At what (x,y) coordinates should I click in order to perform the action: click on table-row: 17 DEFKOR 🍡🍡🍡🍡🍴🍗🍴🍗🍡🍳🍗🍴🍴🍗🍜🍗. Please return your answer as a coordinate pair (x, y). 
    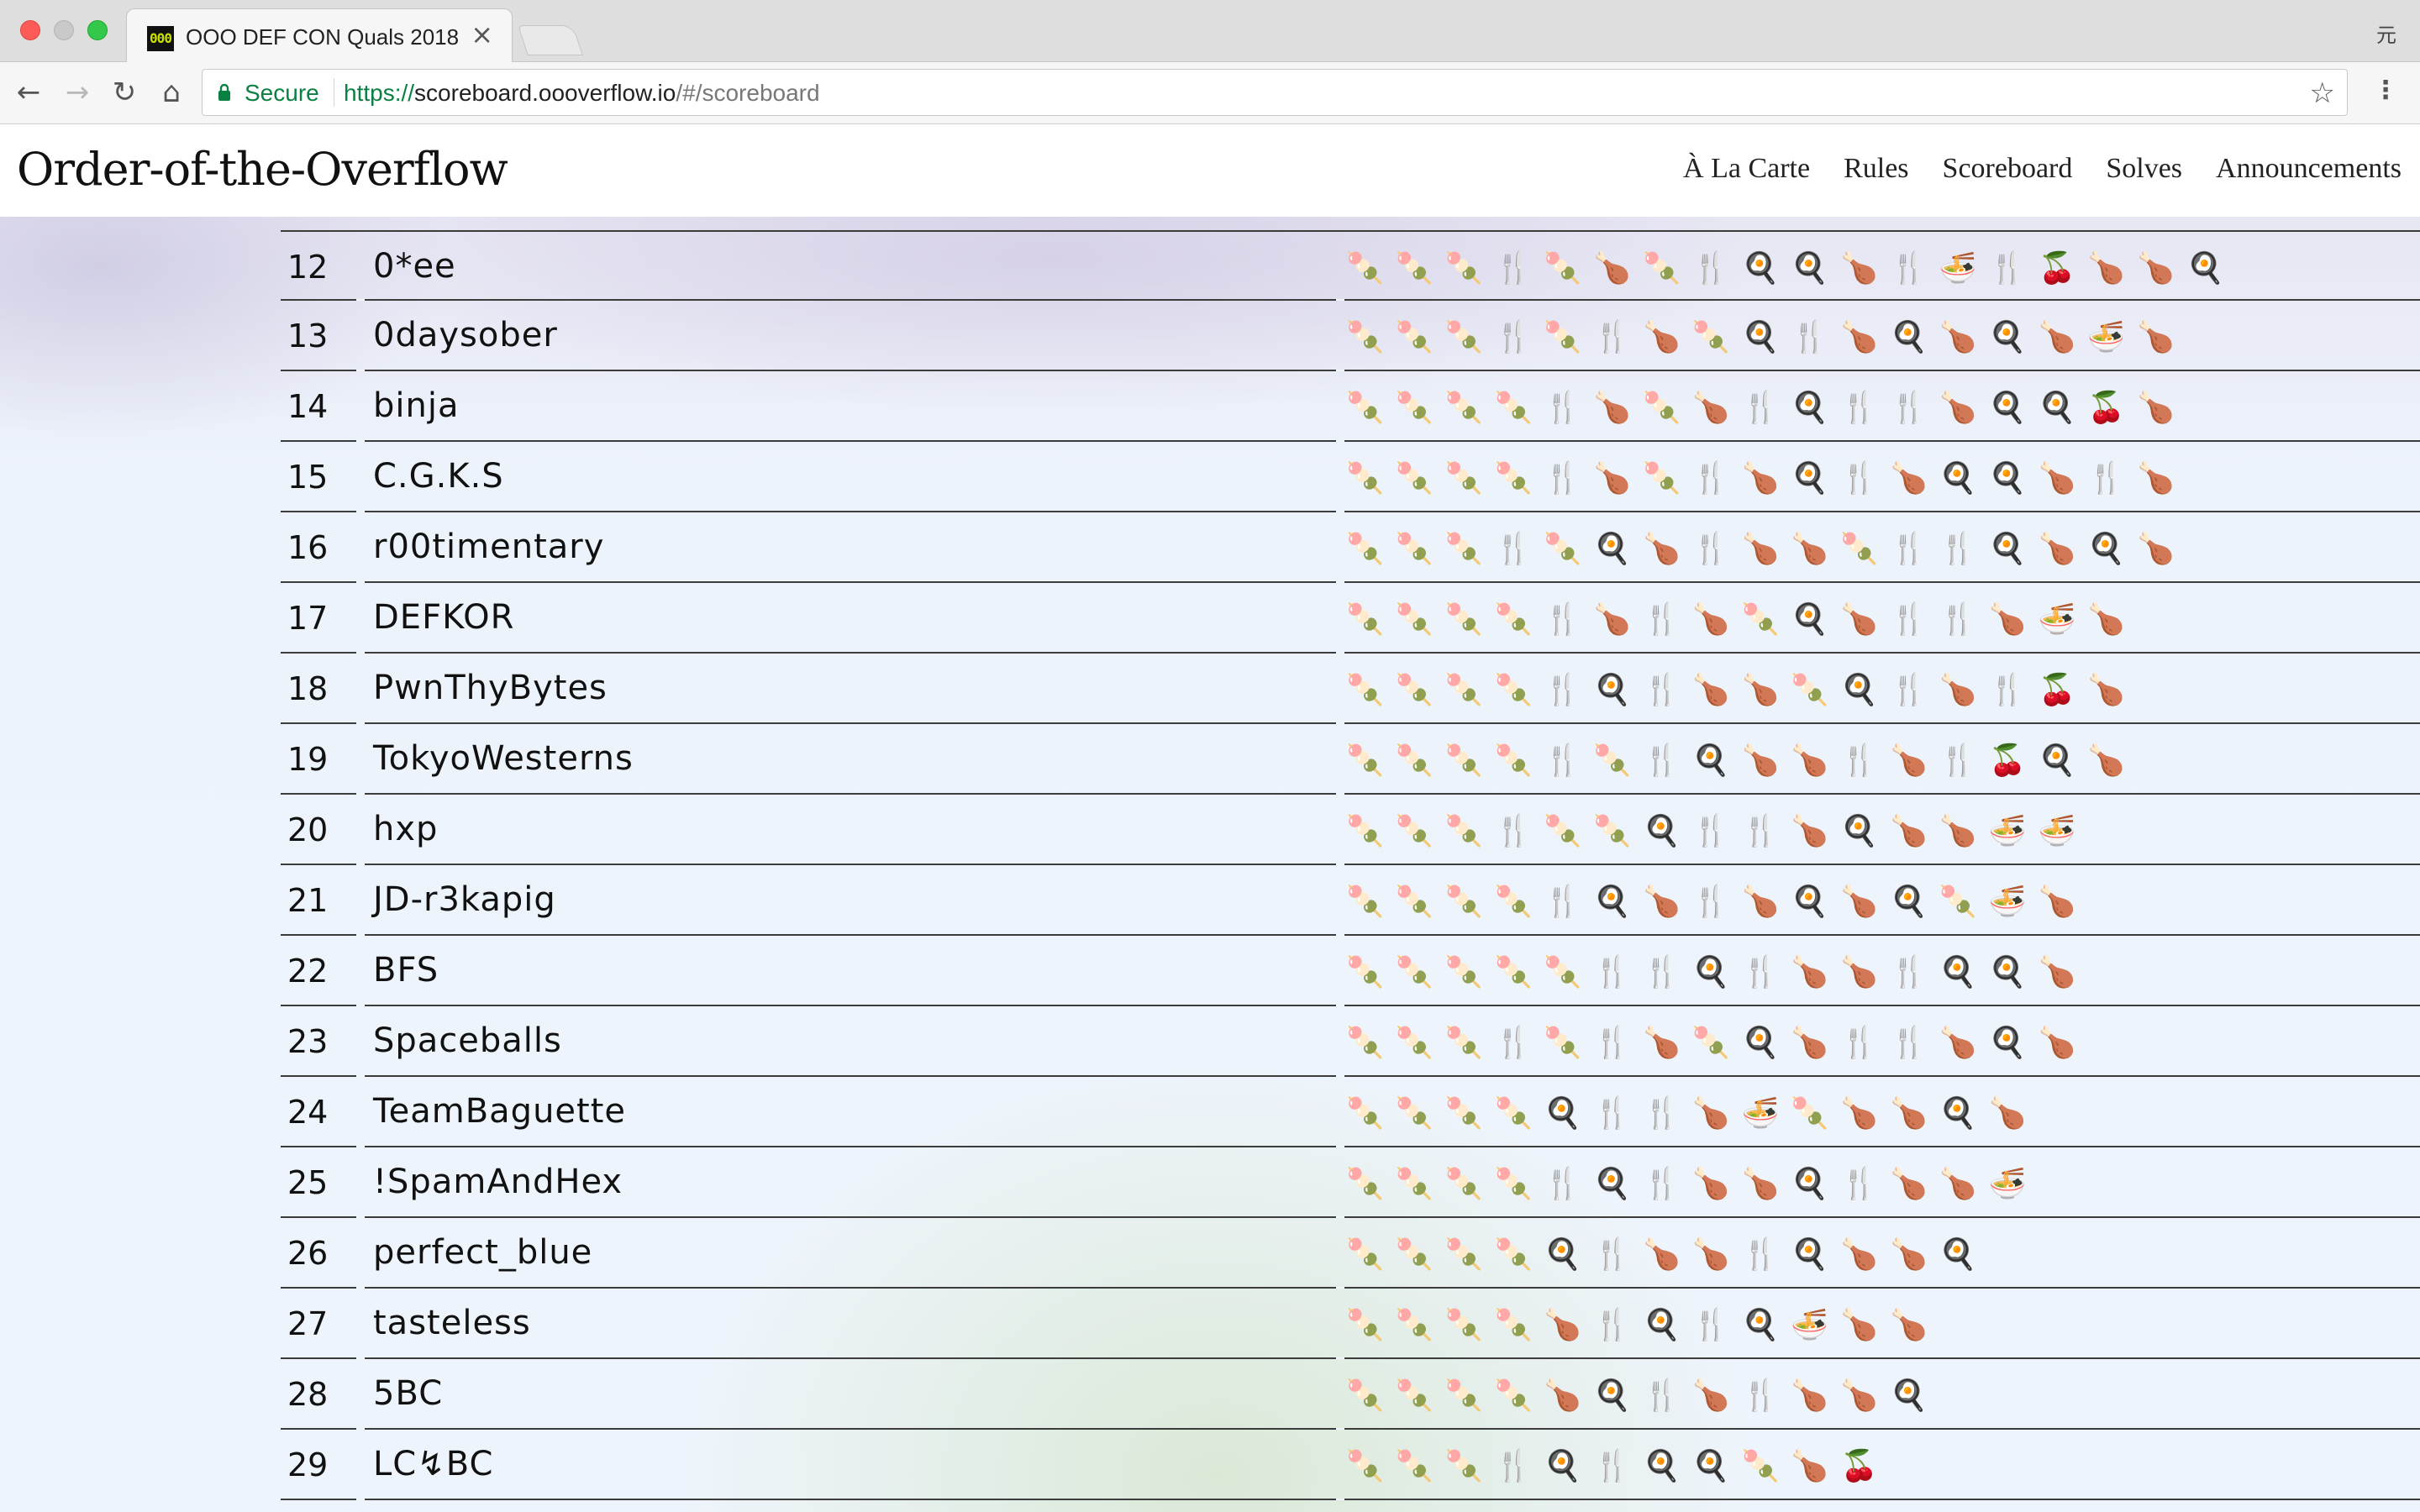
    Looking at the image, I should click on (1350, 618).